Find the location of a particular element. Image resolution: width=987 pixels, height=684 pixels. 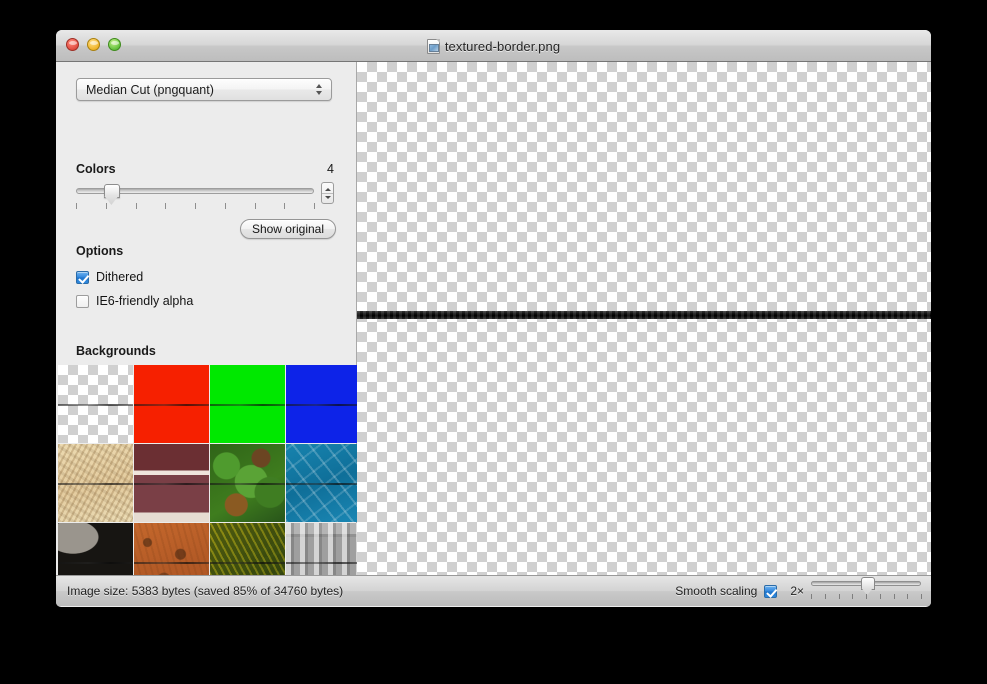

zoom-slider is located at coordinates (866, 589).